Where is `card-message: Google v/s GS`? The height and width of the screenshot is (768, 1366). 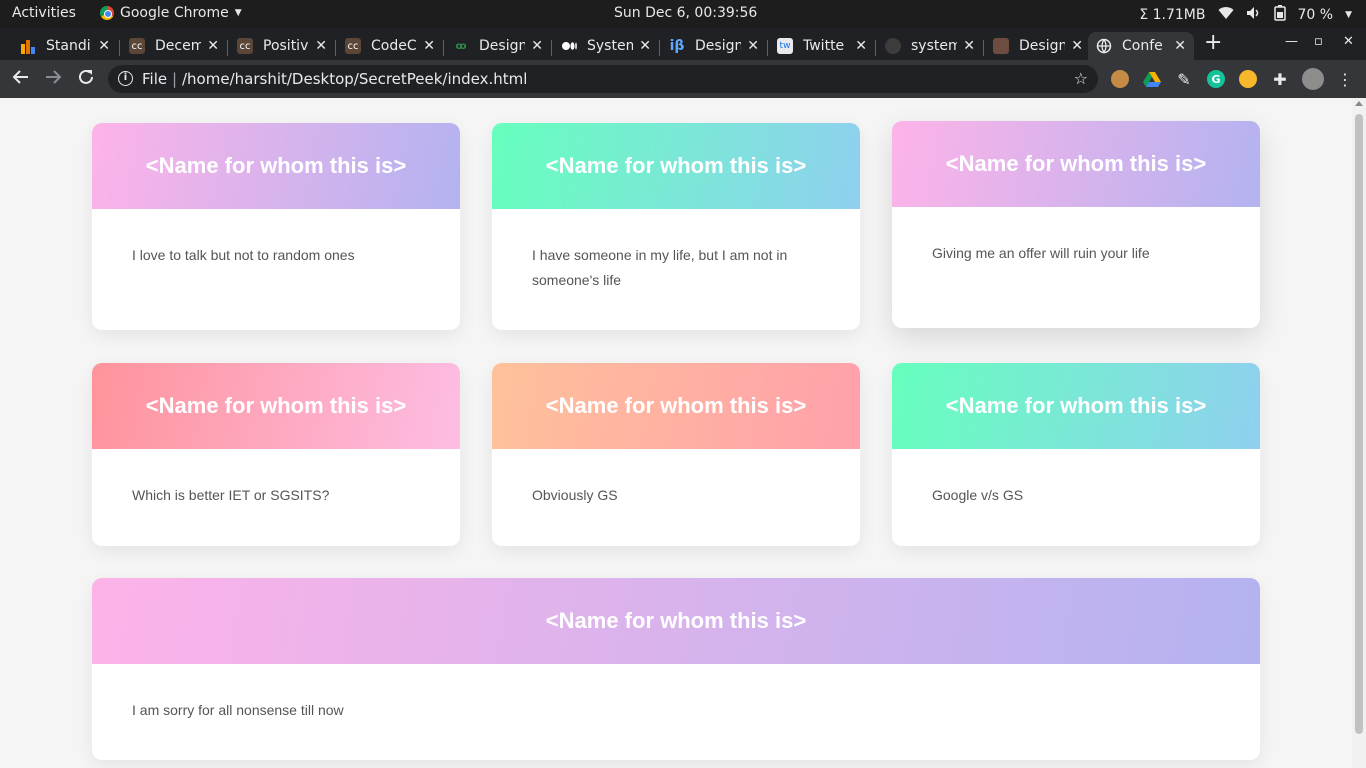 card-message: Google v/s GS is located at coordinates (978, 495).